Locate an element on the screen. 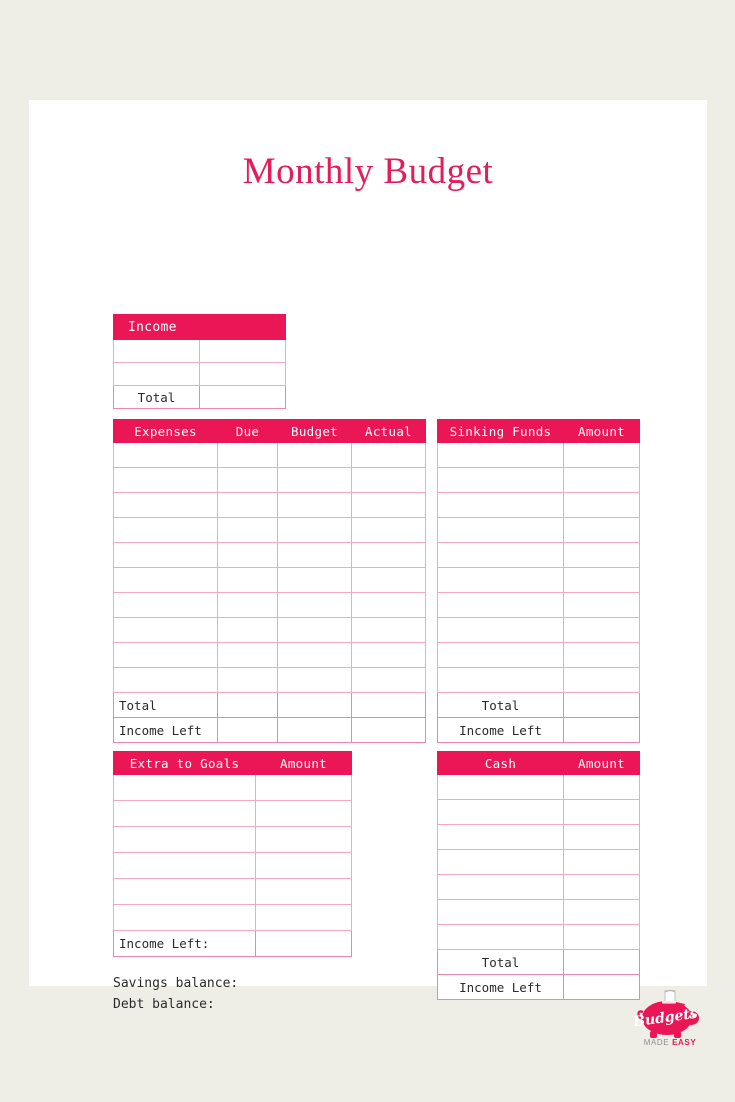  income-total-value is located at coordinates (242, 397).